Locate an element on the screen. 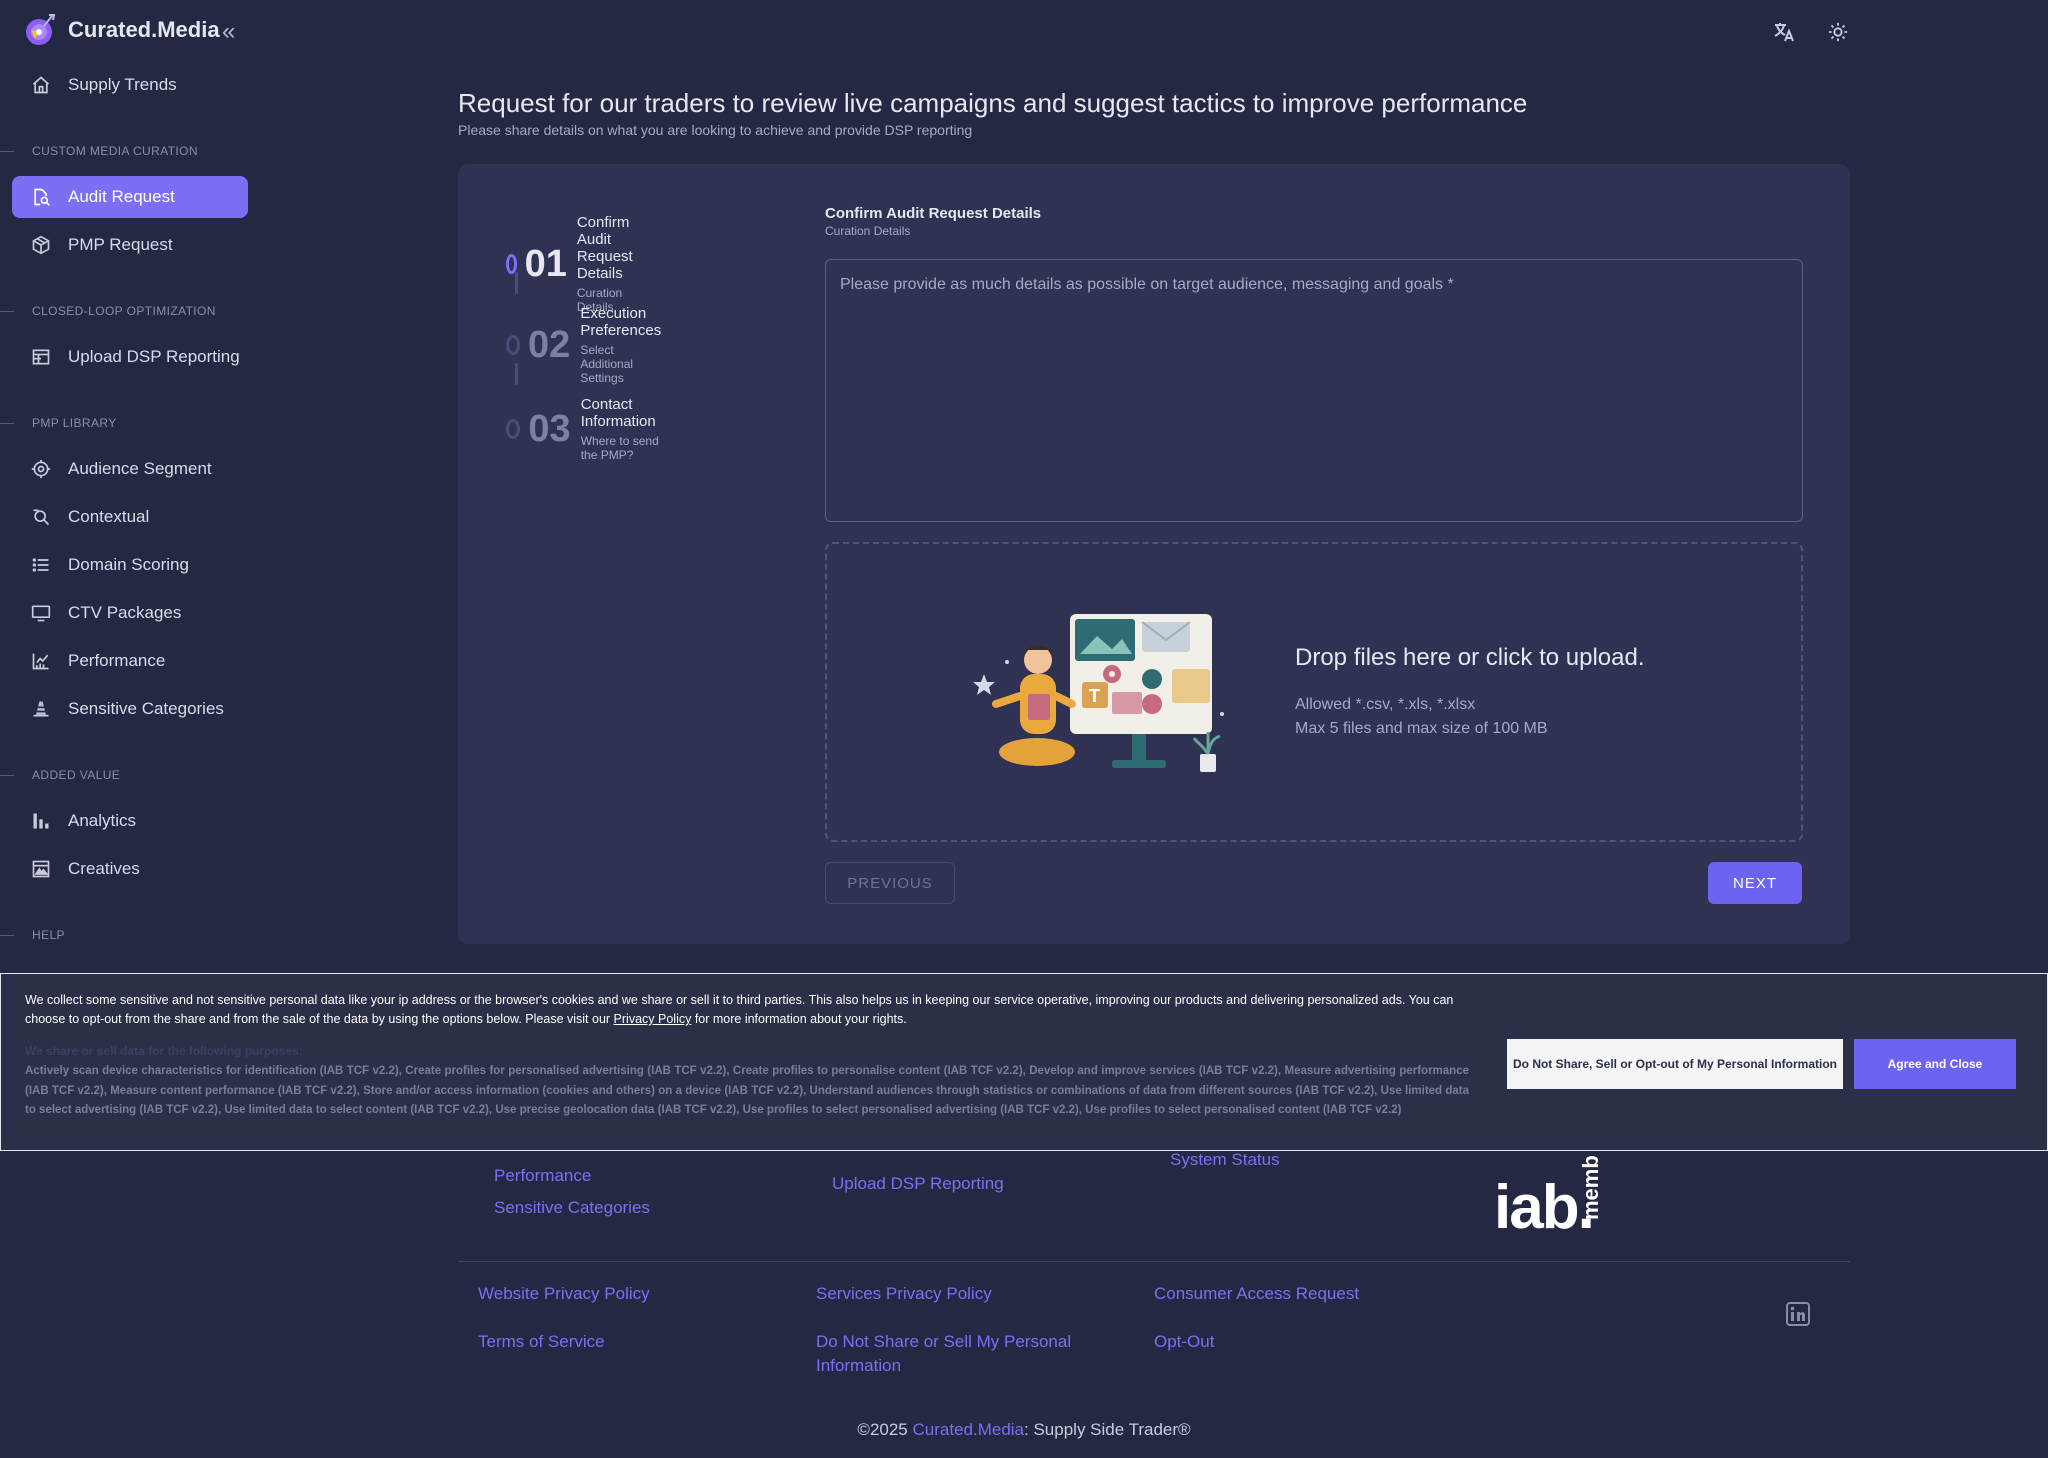 The width and height of the screenshot is (2048, 1458). dropzone-allowed-types: Allowed *.csv, *.xls, *.xlsx is located at coordinates (1385, 704).